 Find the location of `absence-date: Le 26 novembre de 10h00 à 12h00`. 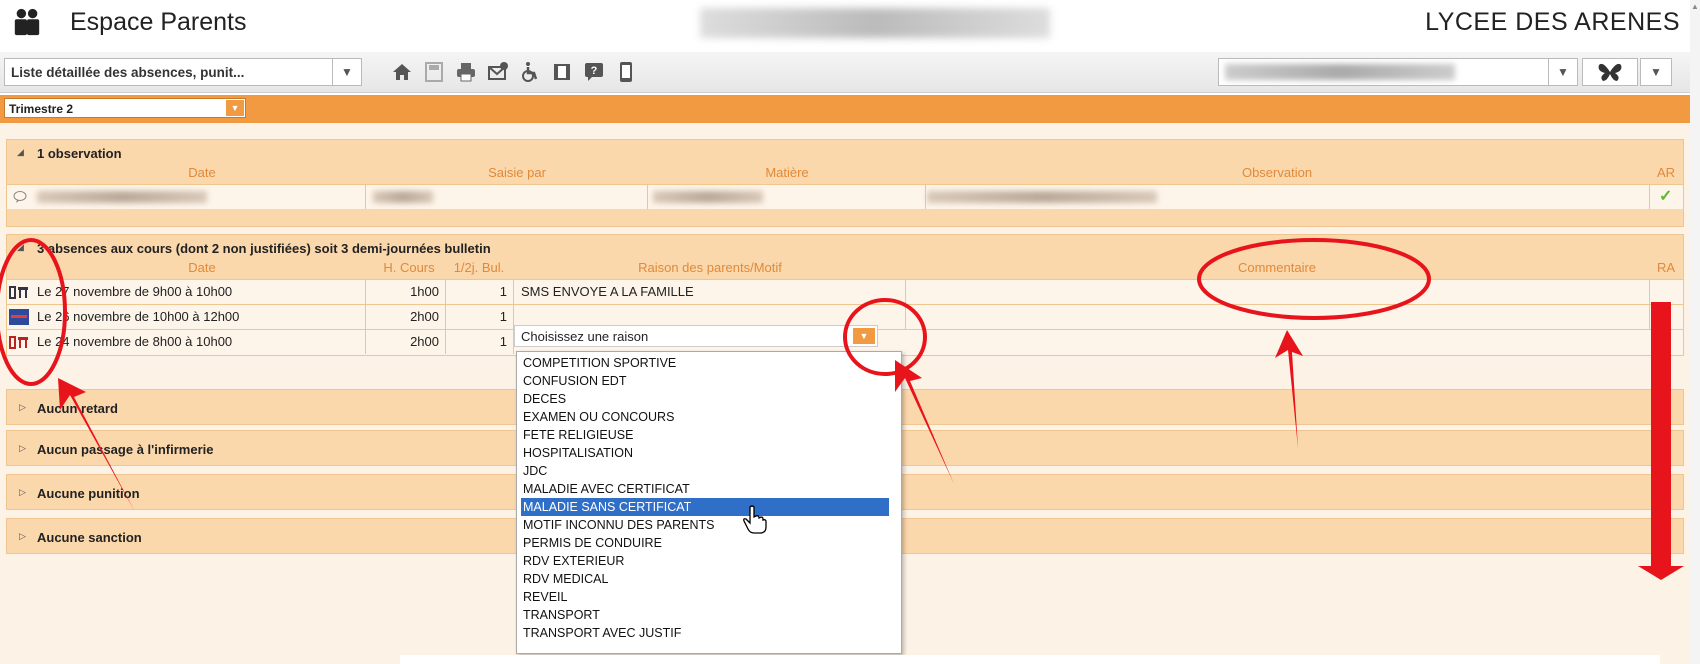

absence-date: Le 26 novembre de 10h00 à 12h00 is located at coordinates (138, 316).